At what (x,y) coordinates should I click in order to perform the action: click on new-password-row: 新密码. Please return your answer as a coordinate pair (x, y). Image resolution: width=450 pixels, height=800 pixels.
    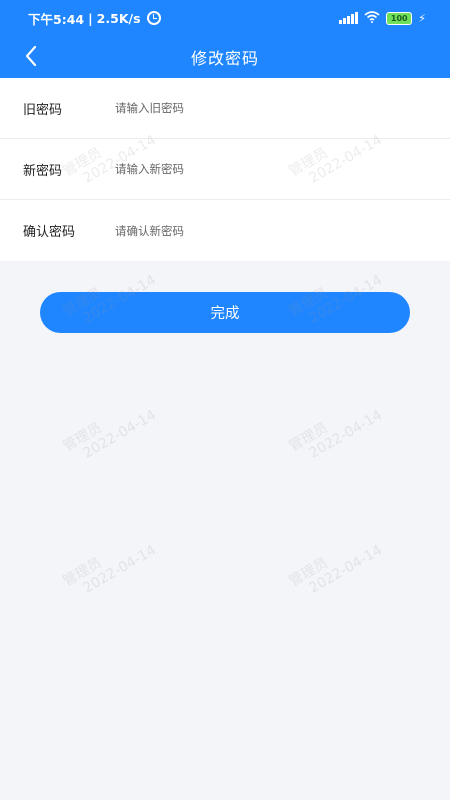
    Looking at the image, I should click on (225, 169).